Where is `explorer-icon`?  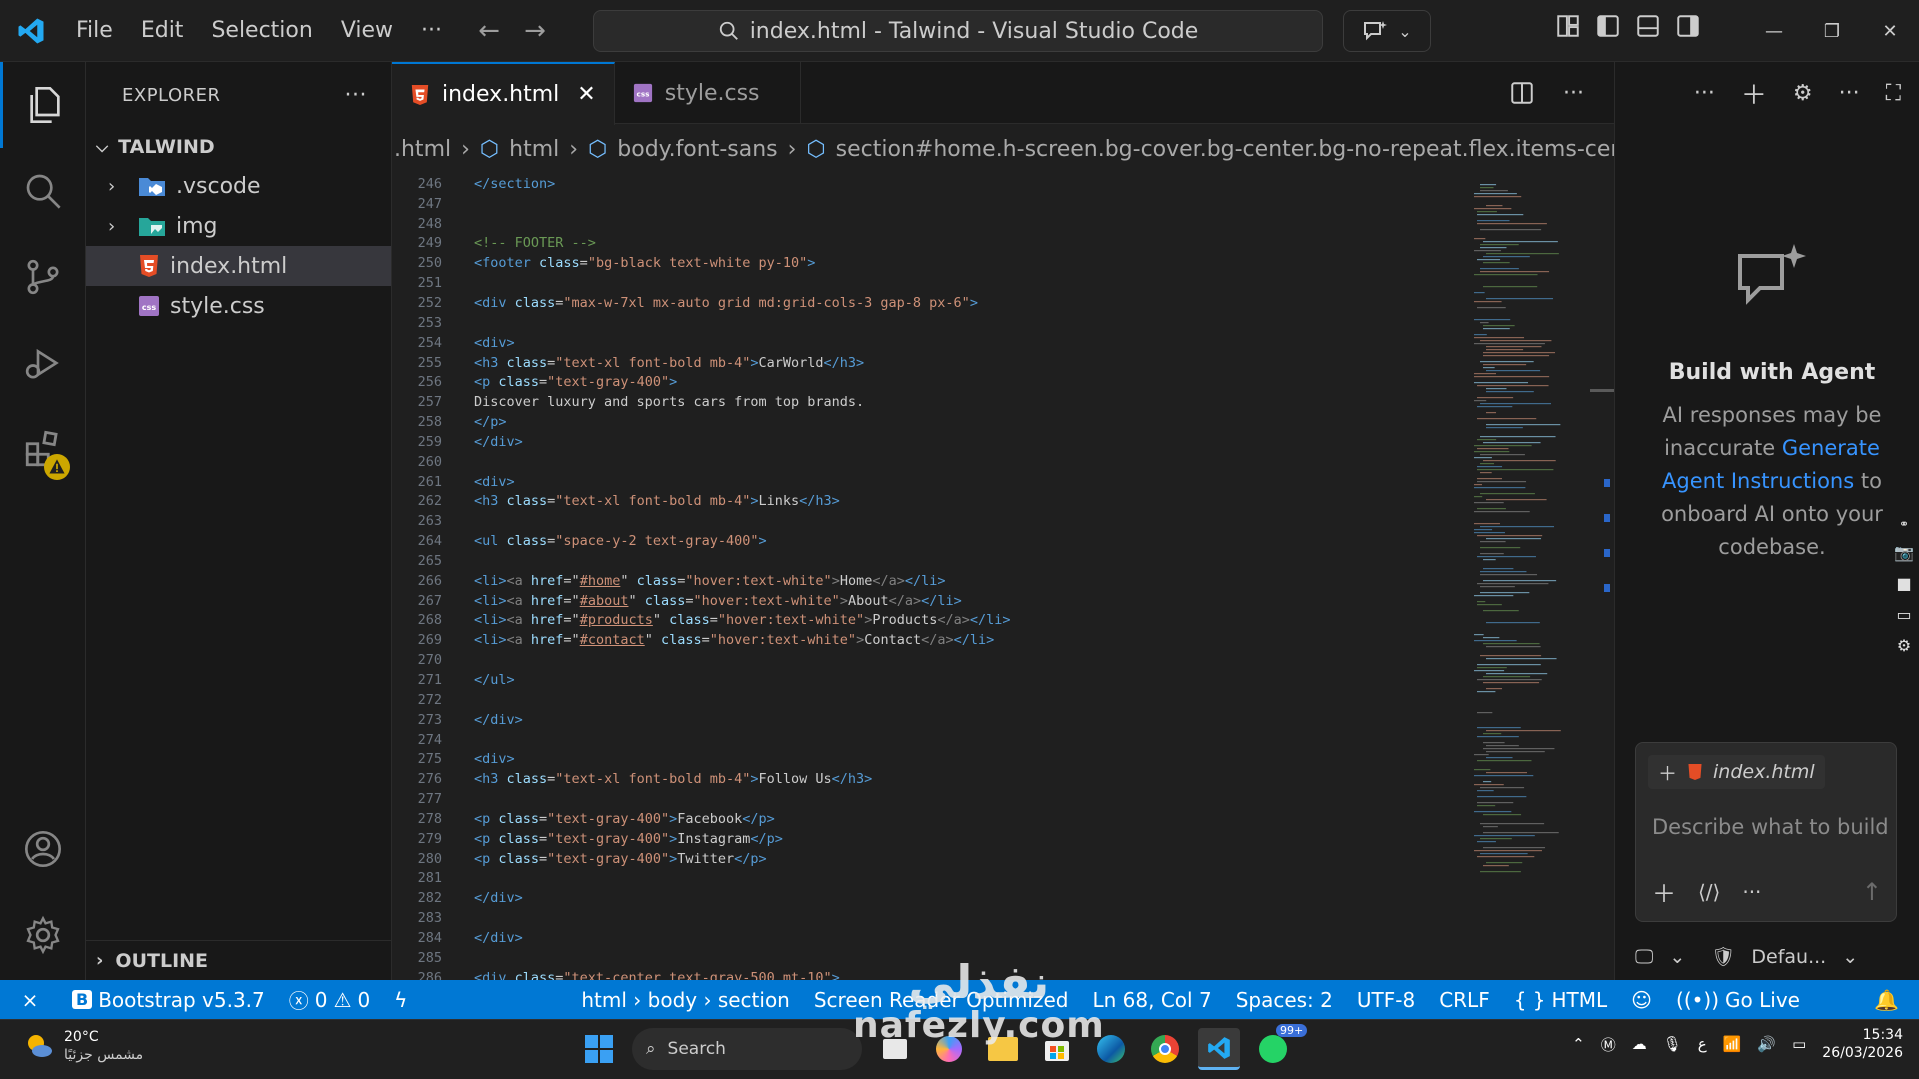 explorer-icon is located at coordinates (43, 105).